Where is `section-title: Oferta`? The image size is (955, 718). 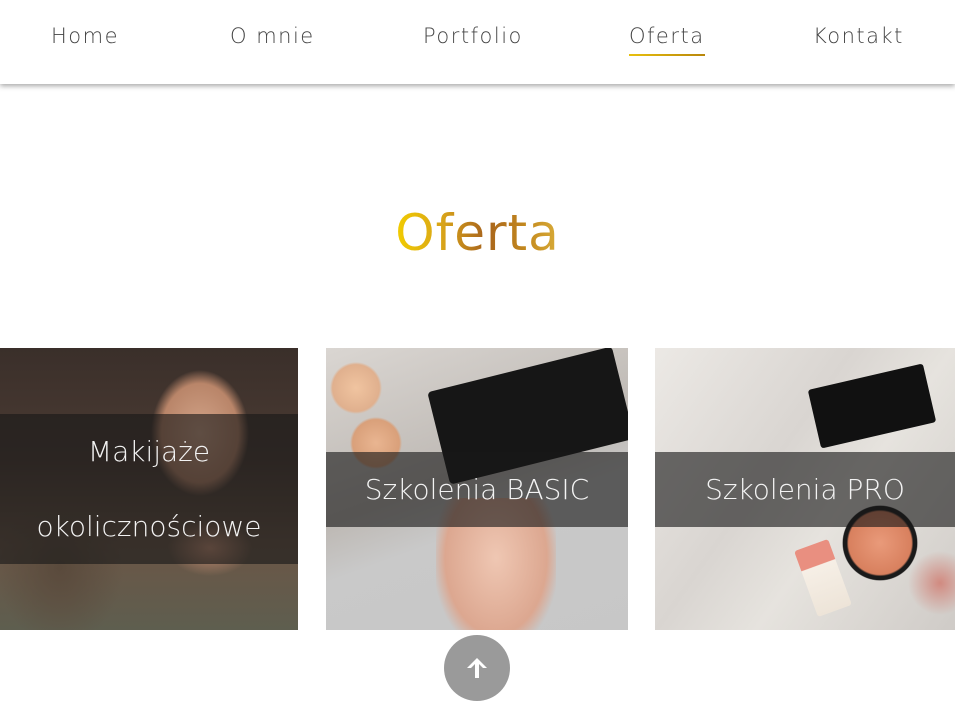
section-title: Oferta is located at coordinates (477, 233).